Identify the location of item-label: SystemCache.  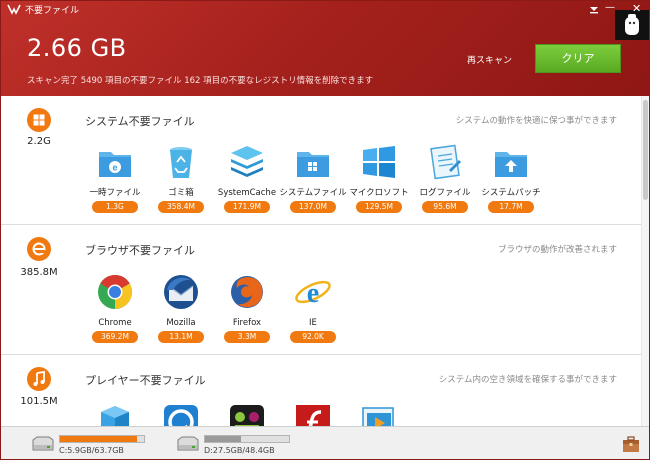
(247, 193).